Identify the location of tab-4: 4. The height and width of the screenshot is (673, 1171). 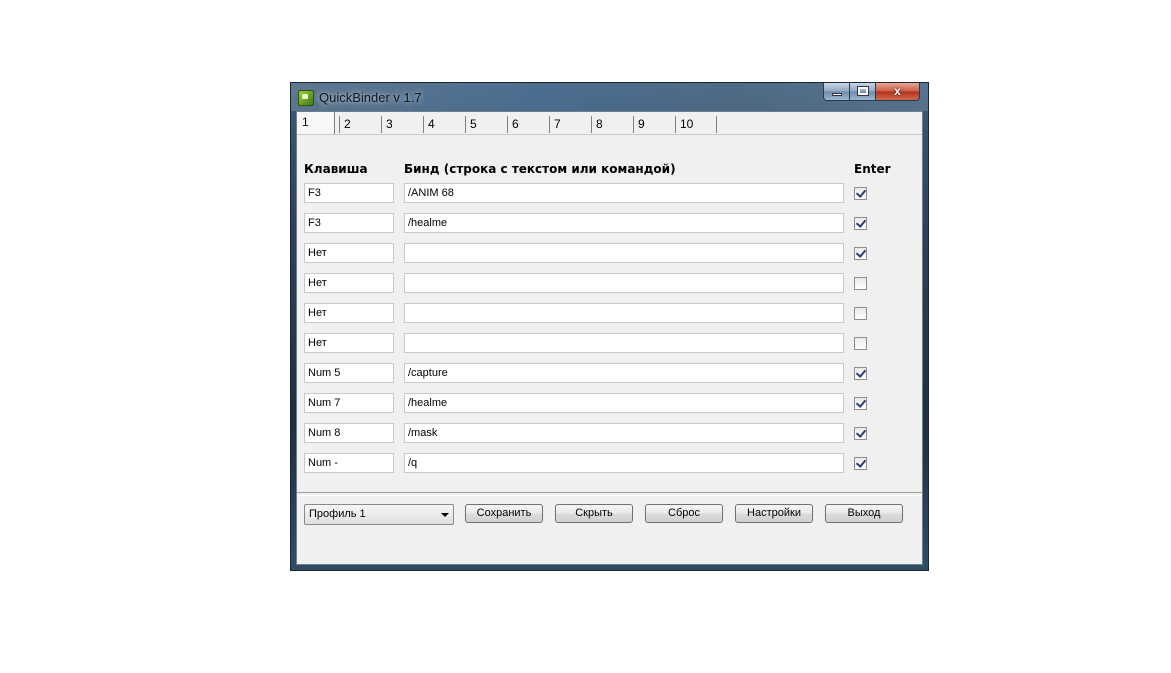
(444, 124).